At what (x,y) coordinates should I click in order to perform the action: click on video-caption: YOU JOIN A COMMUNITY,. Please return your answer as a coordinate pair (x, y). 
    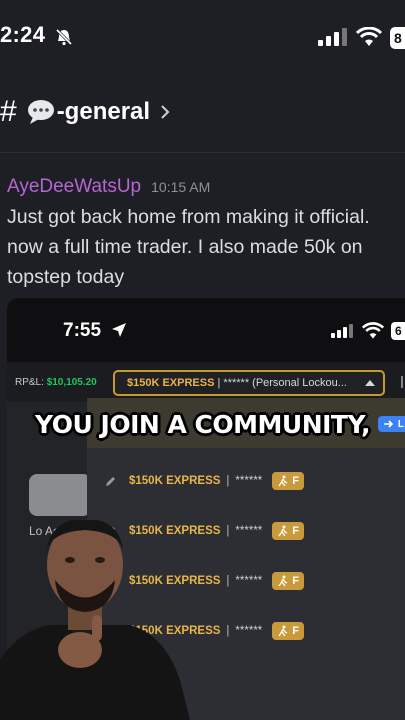
    Looking at the image, I should click on (202, 424).